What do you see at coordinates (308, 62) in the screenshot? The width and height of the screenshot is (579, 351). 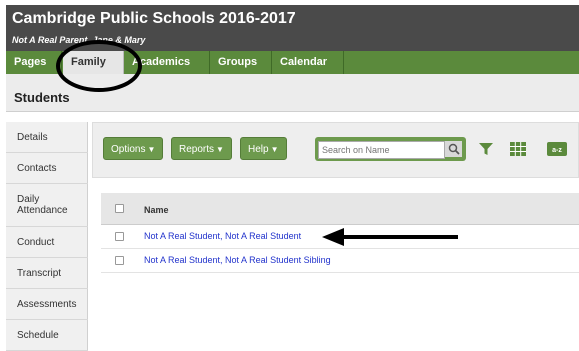 I see `tab-calendar: Calendar` at bounding box center [308, 62].